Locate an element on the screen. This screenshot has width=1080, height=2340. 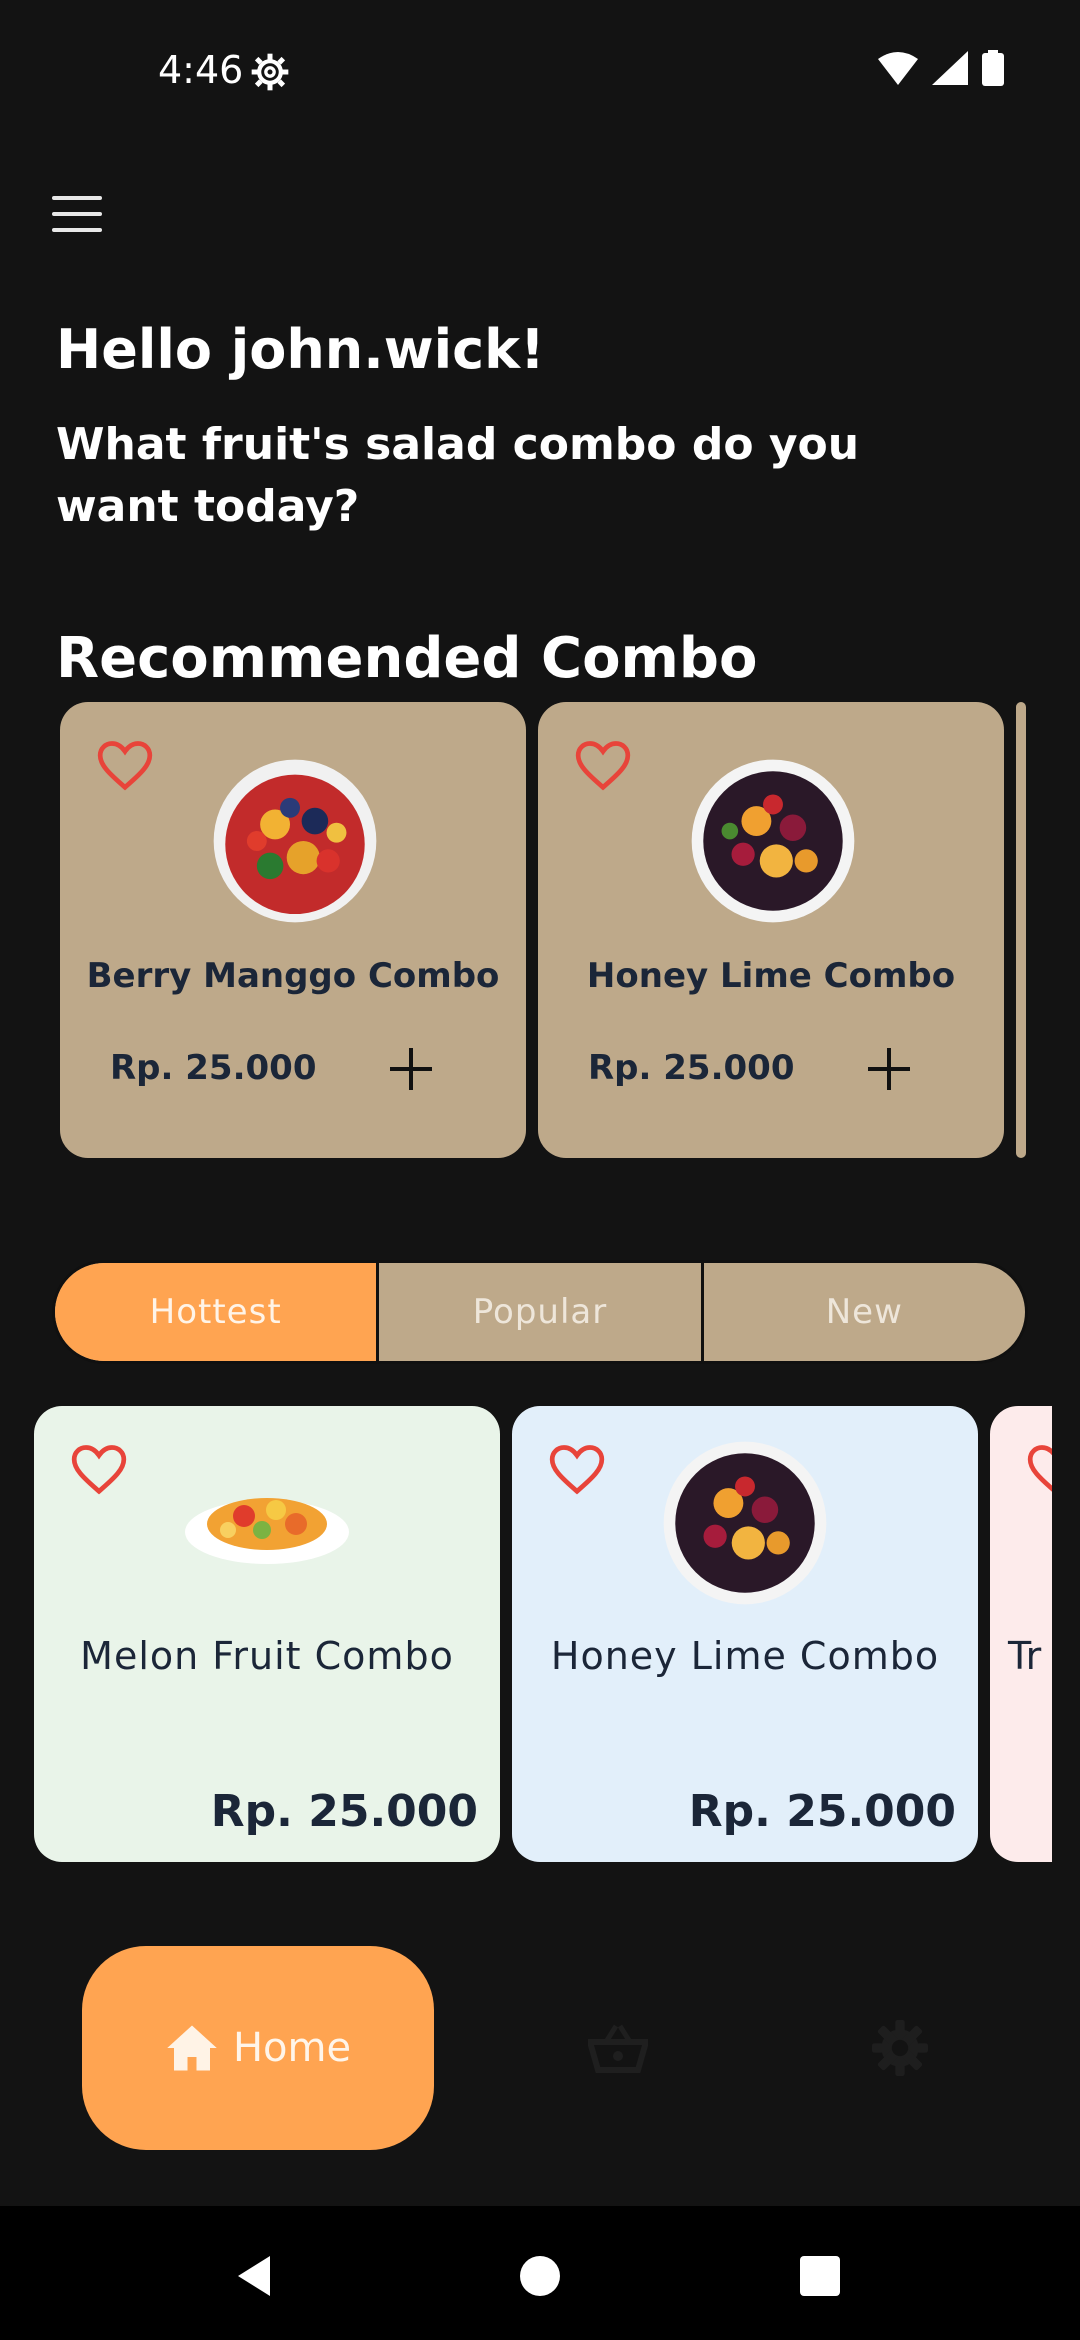
home-nav-button: Home is located at coordinates (258, 2048).